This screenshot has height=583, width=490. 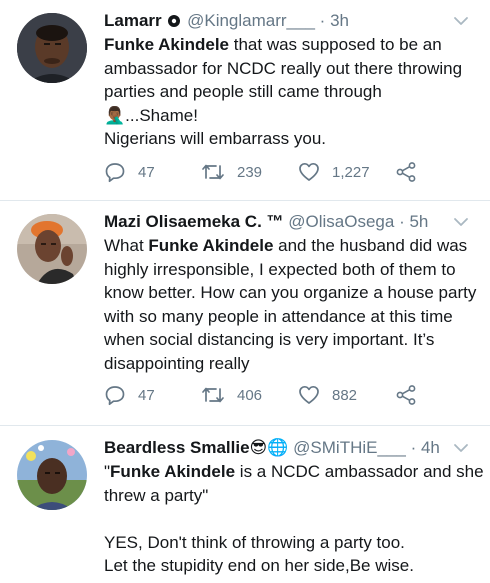 What do you see at coordinates (327, 395) in the screenshot?
I see `like-button: 882` at bounding box center [327, 395].